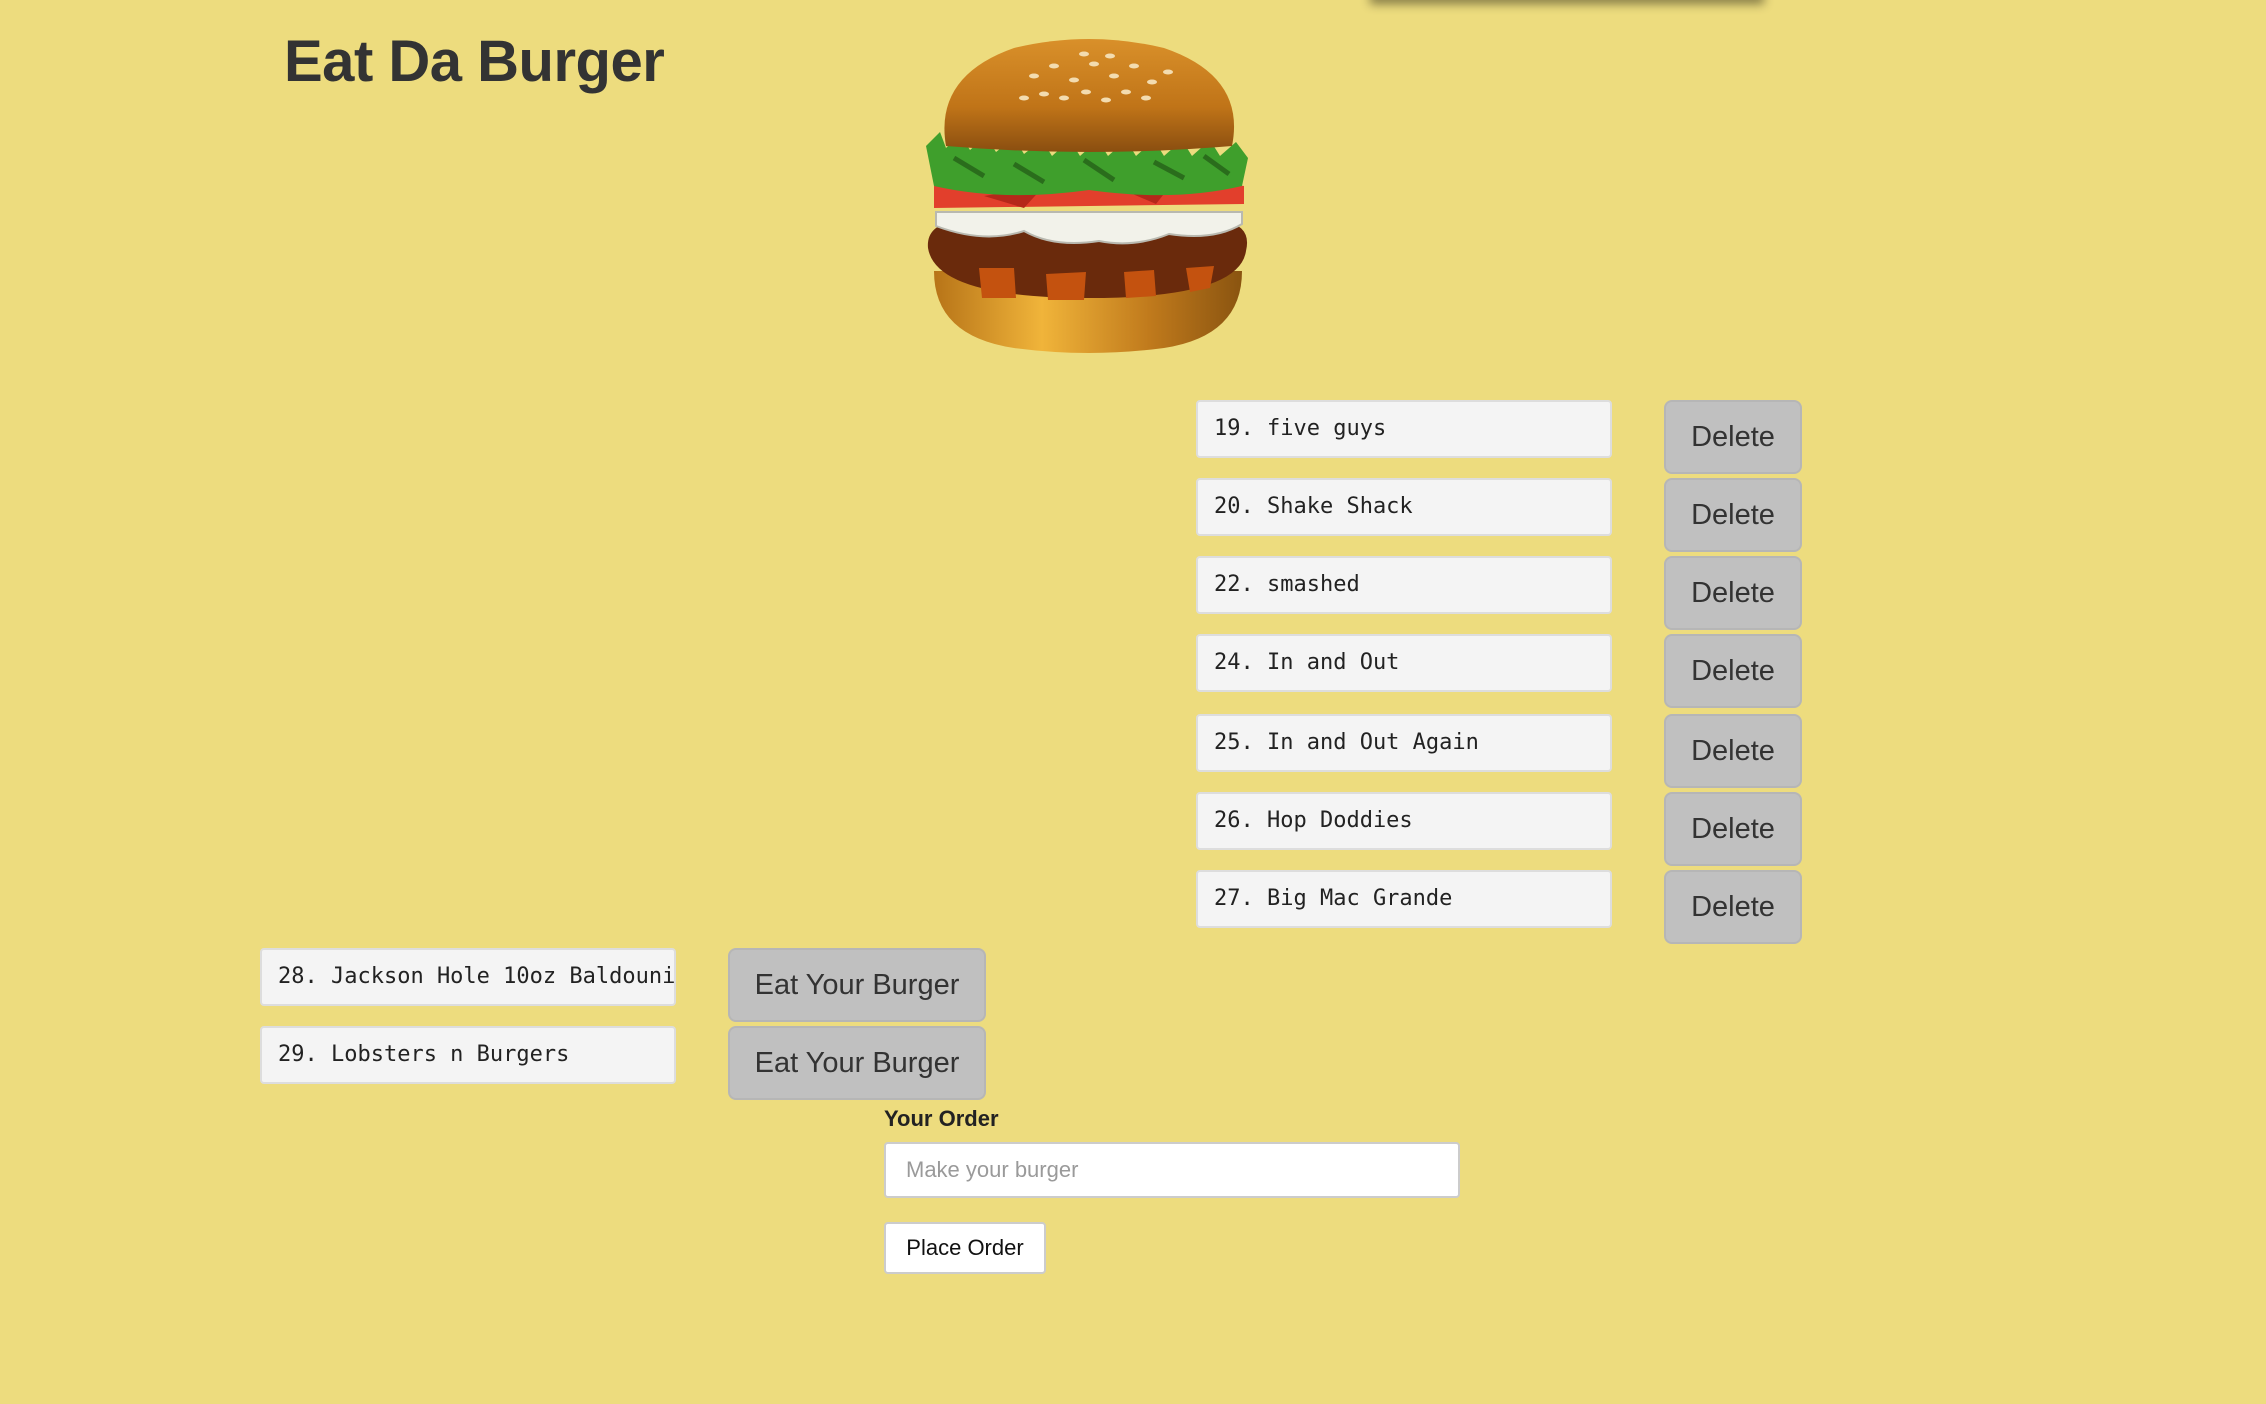 This screenshot has width=2266, height=1404. What do you see at coordinates (468, 977) in the screenshot?
I see `burger-item: 28. Jackson Hole 10oz Baldouni` at bounding box center [468, 977].